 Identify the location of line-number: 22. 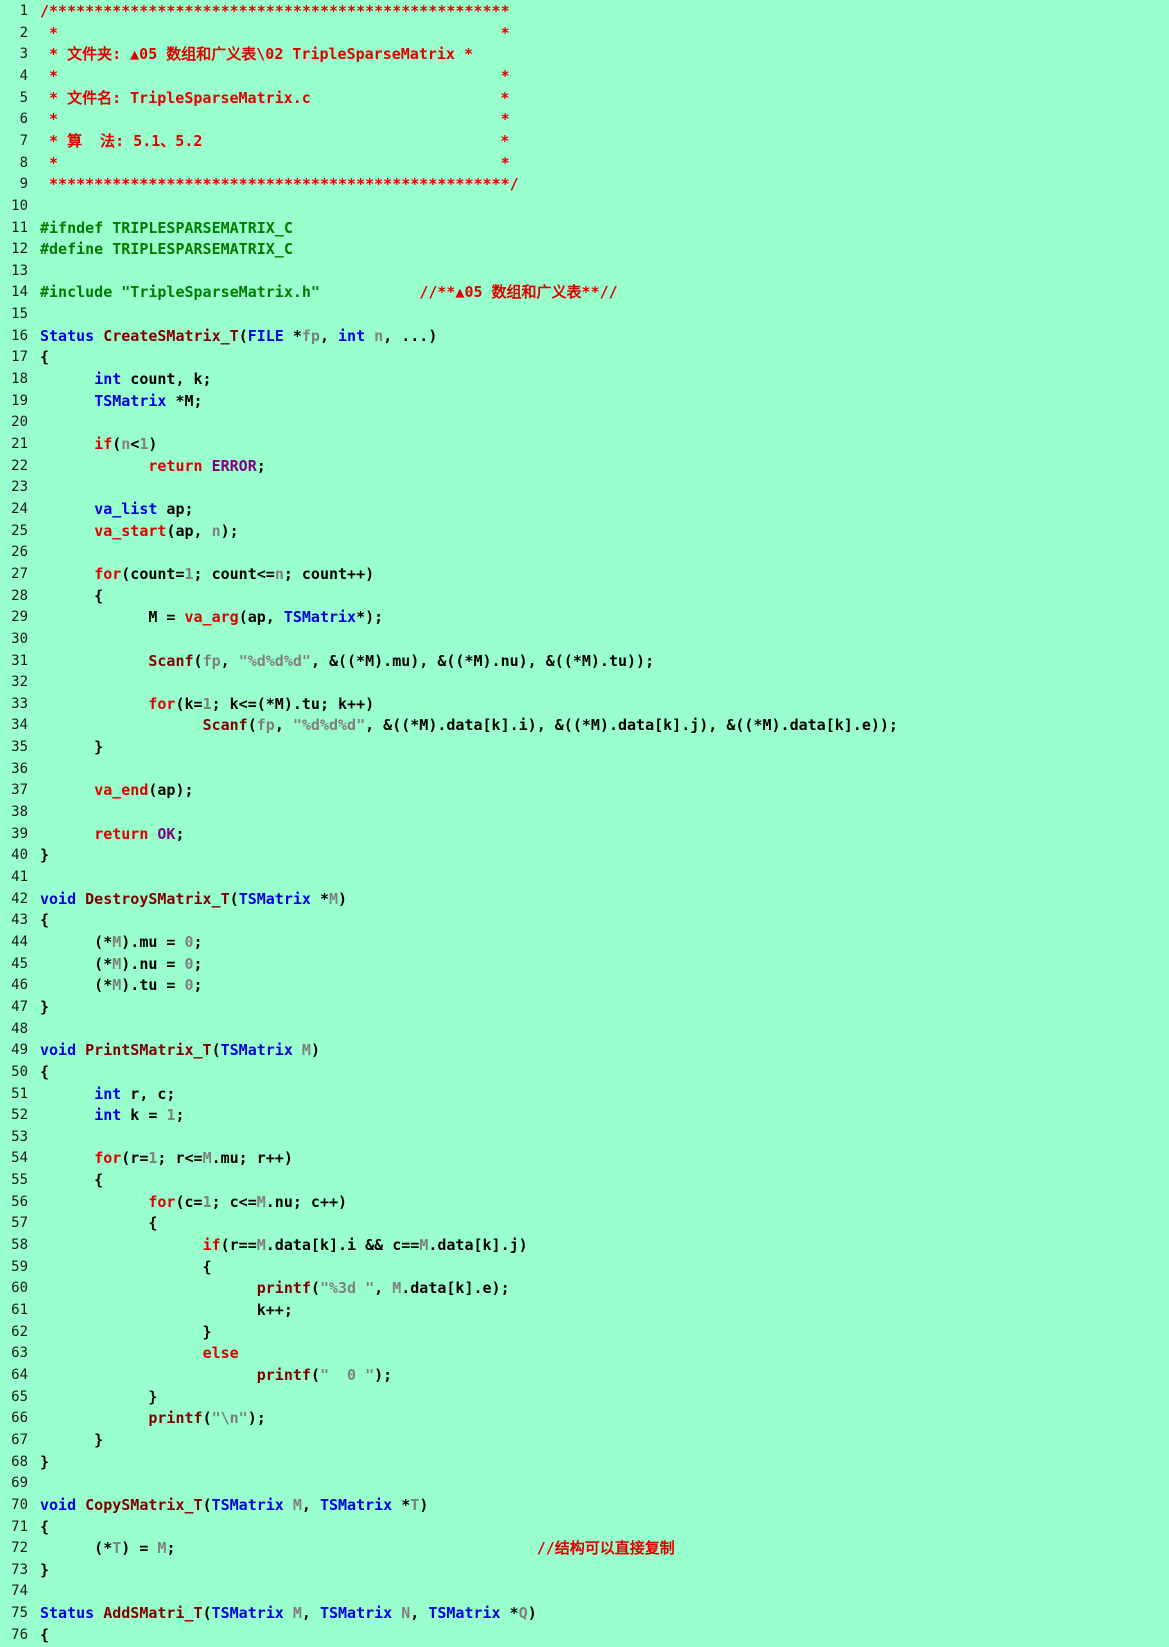
(19, 465).